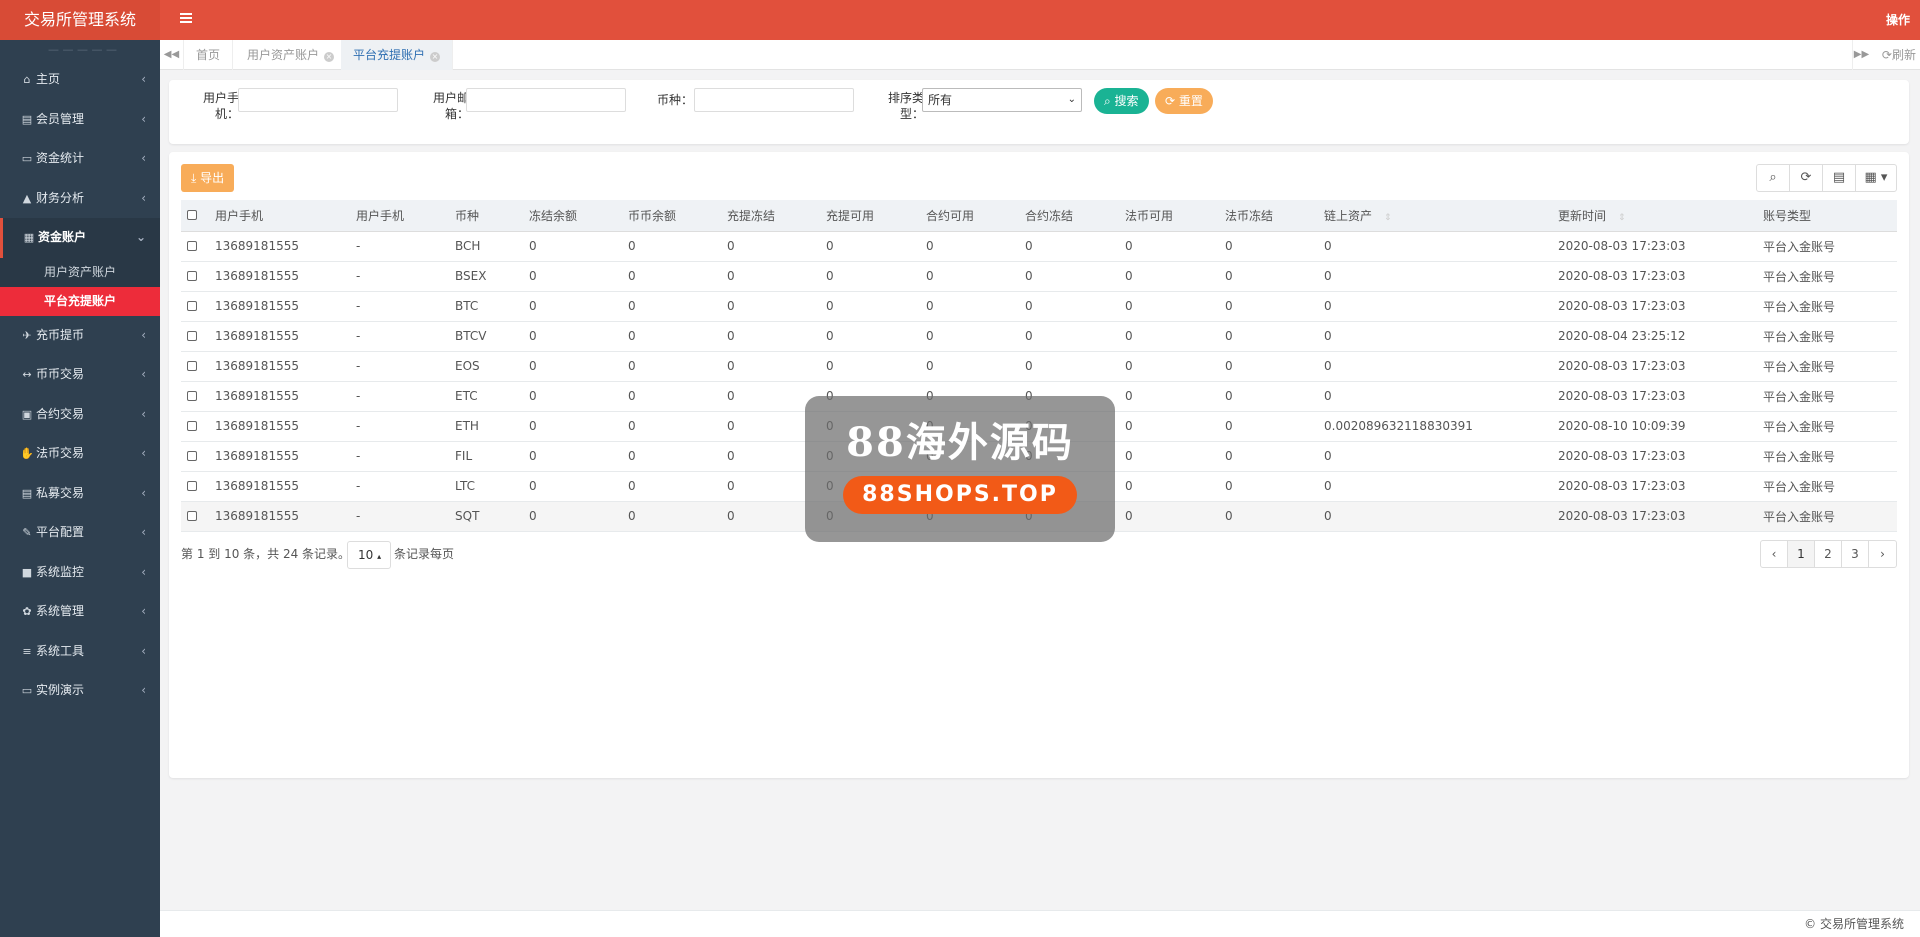 The height and width of the screenshot is (937, 1920). What do you see at coordinates (1882, 554) in the screenshot?
I see `next-page-button: ›` at bounding box center [1882, 554].